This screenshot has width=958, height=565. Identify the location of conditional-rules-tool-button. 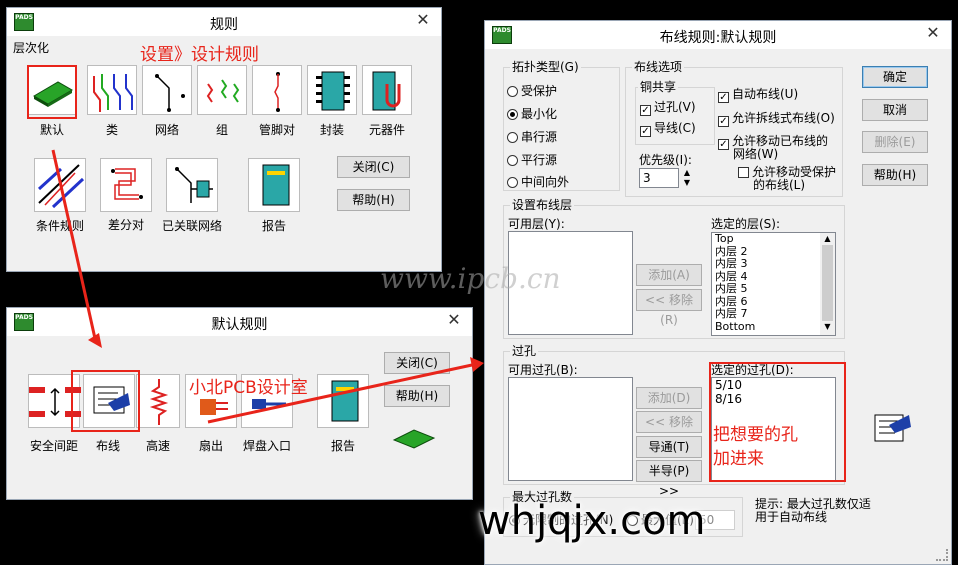
(60, 185).